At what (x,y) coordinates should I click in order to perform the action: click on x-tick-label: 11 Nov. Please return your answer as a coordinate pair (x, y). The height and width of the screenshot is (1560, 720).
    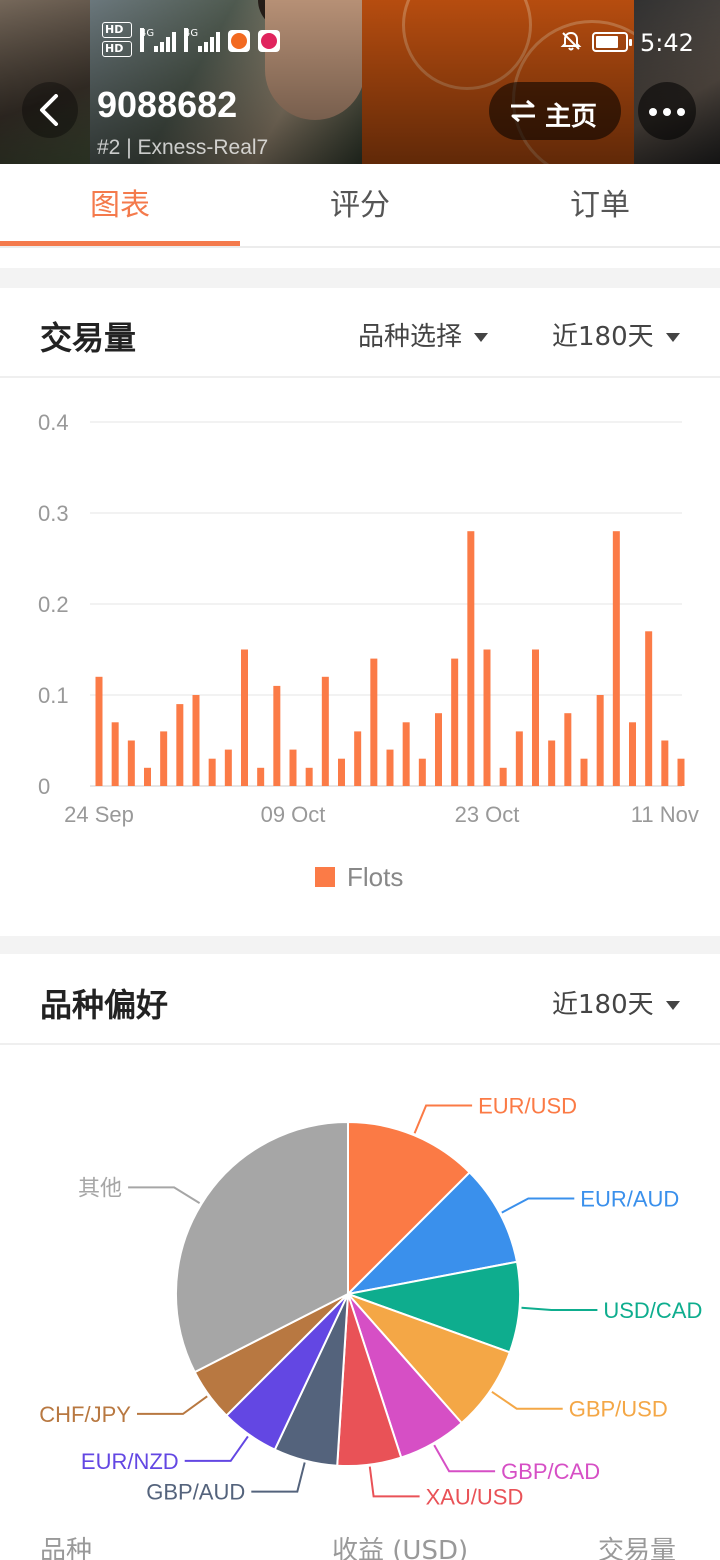
    Looking at the image, I should click on (665, 814).